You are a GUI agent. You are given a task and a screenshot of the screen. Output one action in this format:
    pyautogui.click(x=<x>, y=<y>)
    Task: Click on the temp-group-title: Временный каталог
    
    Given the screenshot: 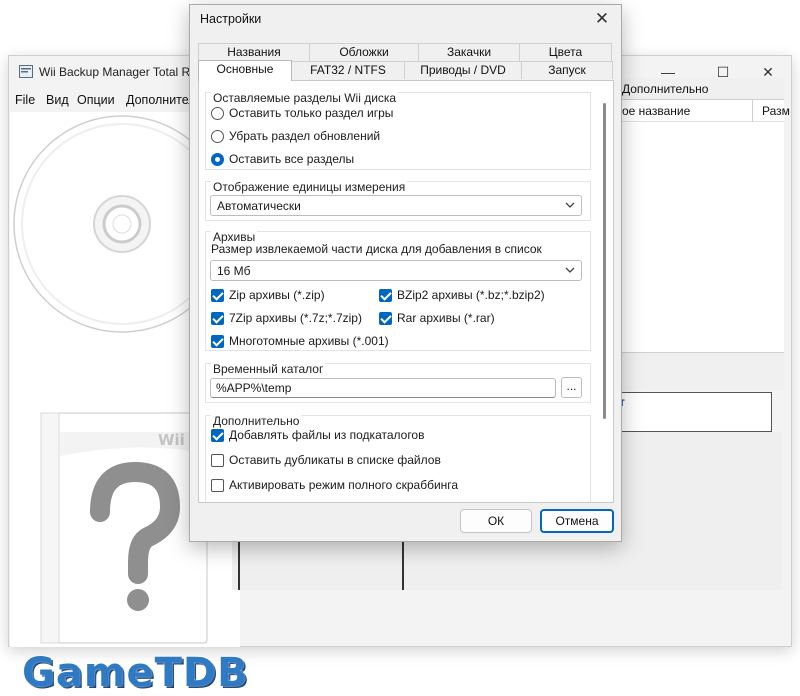 What is the action you would take?
    pyautogui.click(x=268, y=369)
    